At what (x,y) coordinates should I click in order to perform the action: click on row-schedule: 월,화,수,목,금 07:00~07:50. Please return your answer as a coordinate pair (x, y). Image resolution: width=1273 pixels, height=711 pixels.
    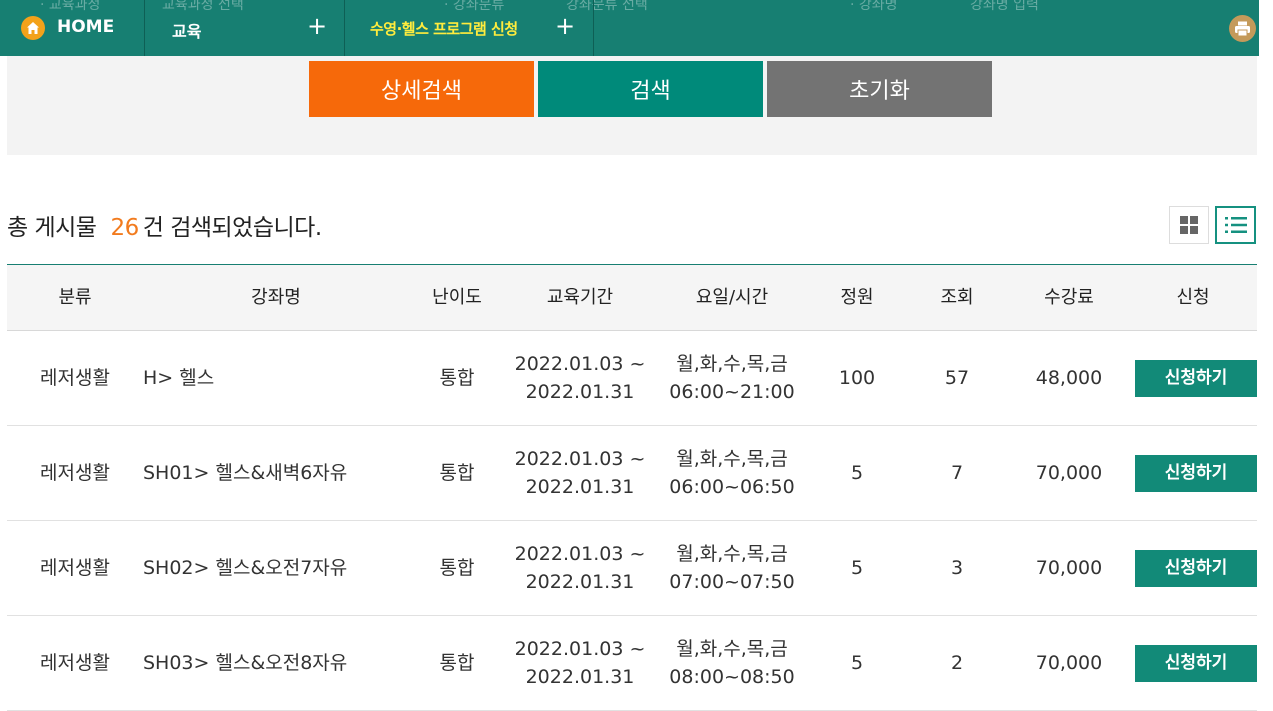
    Looking at the image, I should click on (732, 568).